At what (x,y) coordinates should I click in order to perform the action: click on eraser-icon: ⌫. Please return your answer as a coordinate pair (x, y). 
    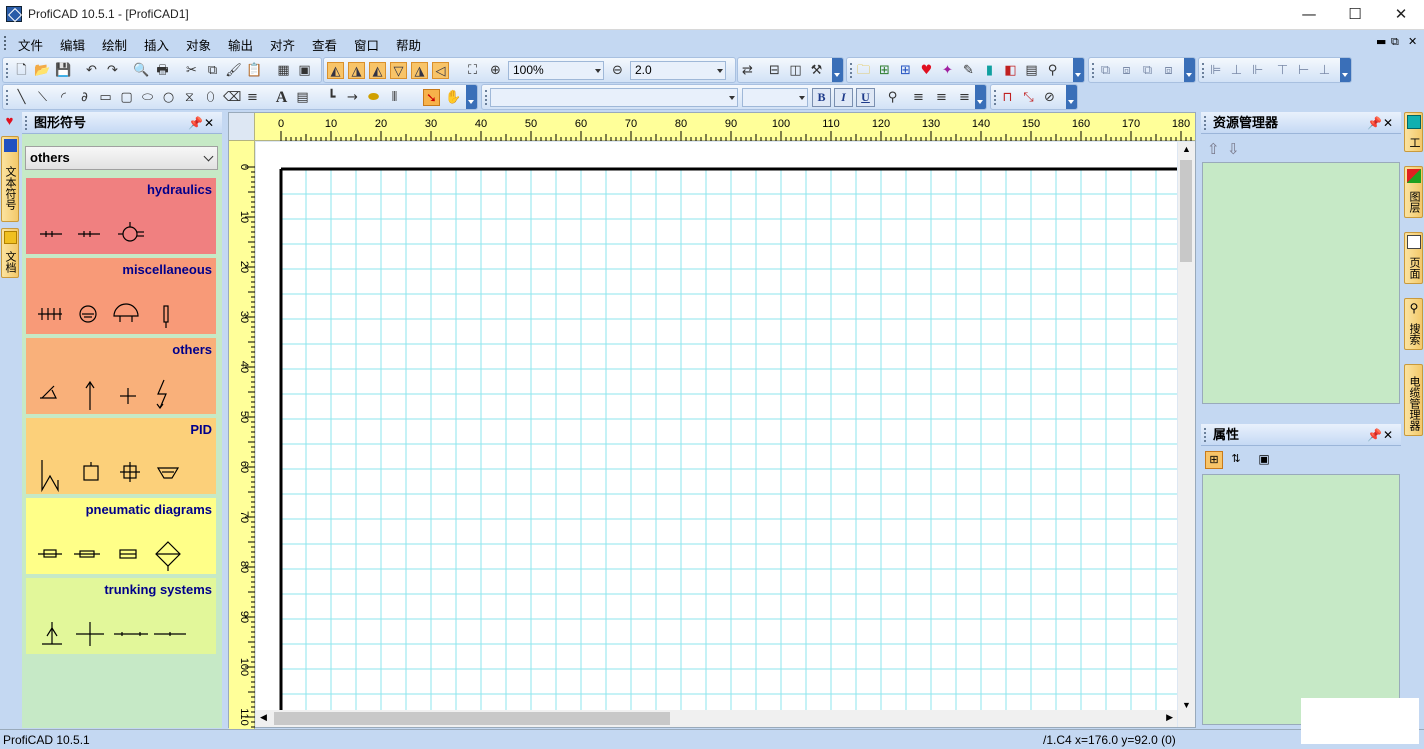
    Looking at the image, I should click on (232, 97).